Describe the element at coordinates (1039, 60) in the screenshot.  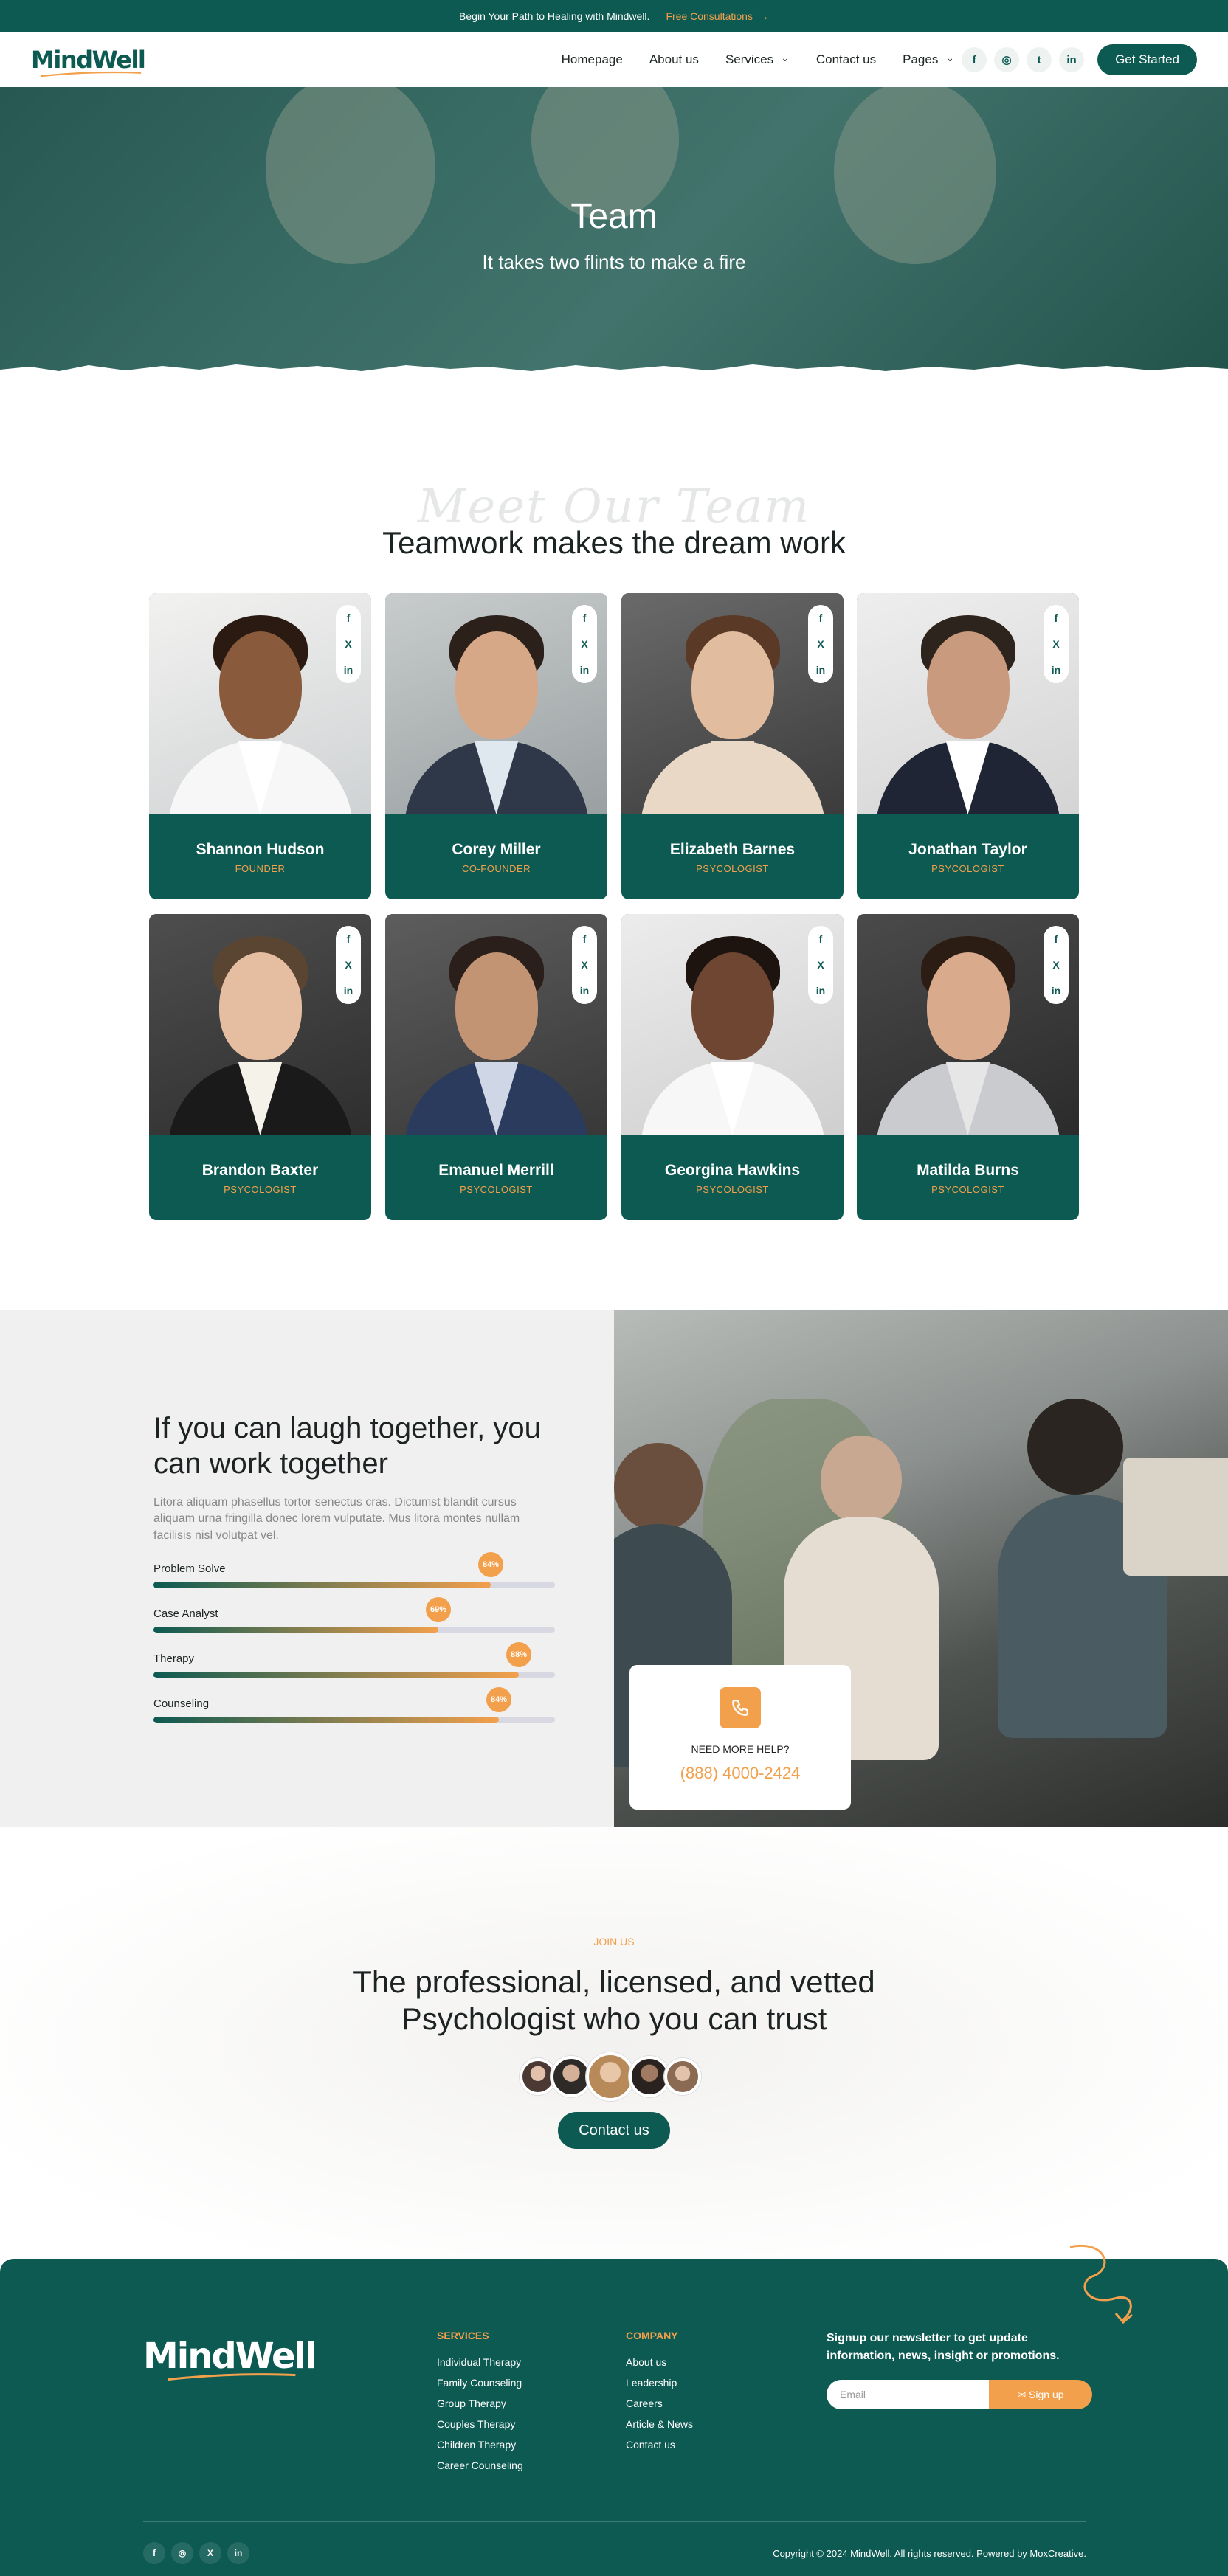
I see `twitter-icon: t` at that location.